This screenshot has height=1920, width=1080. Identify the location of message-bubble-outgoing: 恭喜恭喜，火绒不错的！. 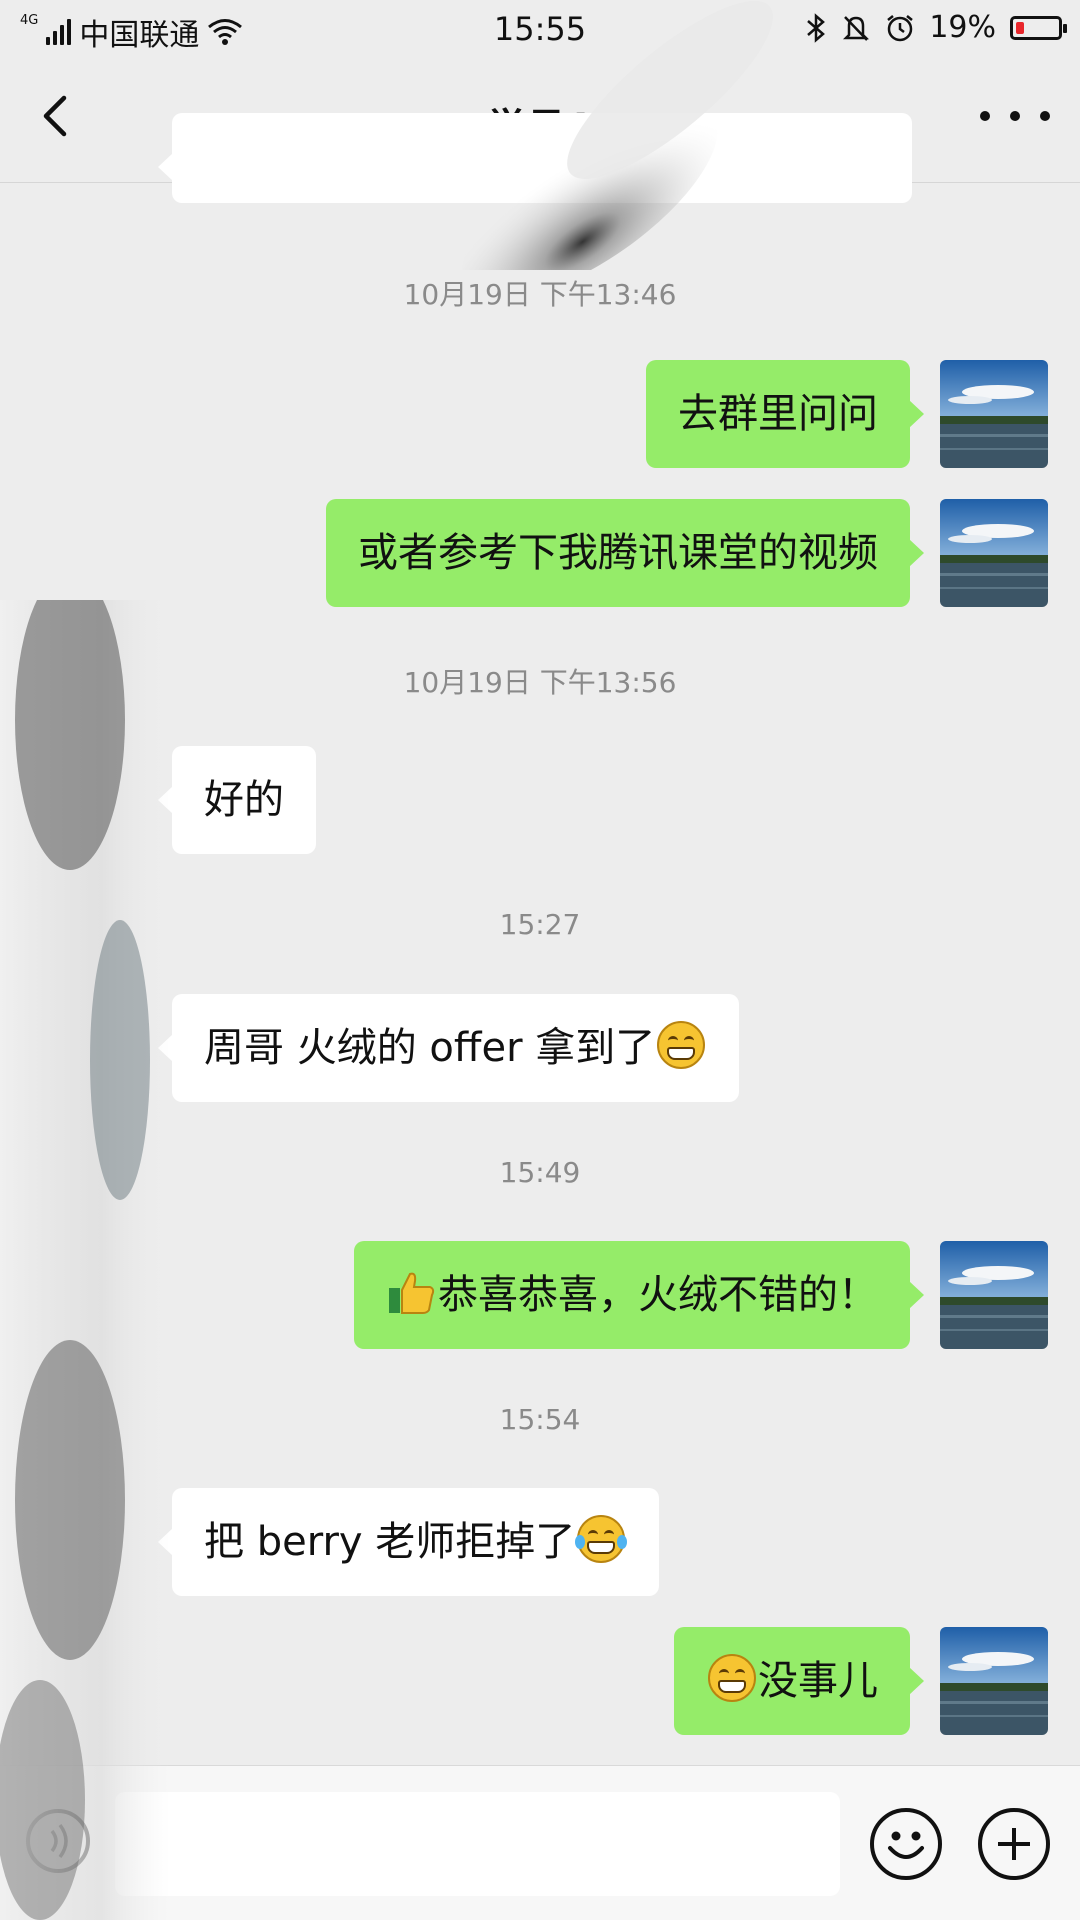
(639, 1295).